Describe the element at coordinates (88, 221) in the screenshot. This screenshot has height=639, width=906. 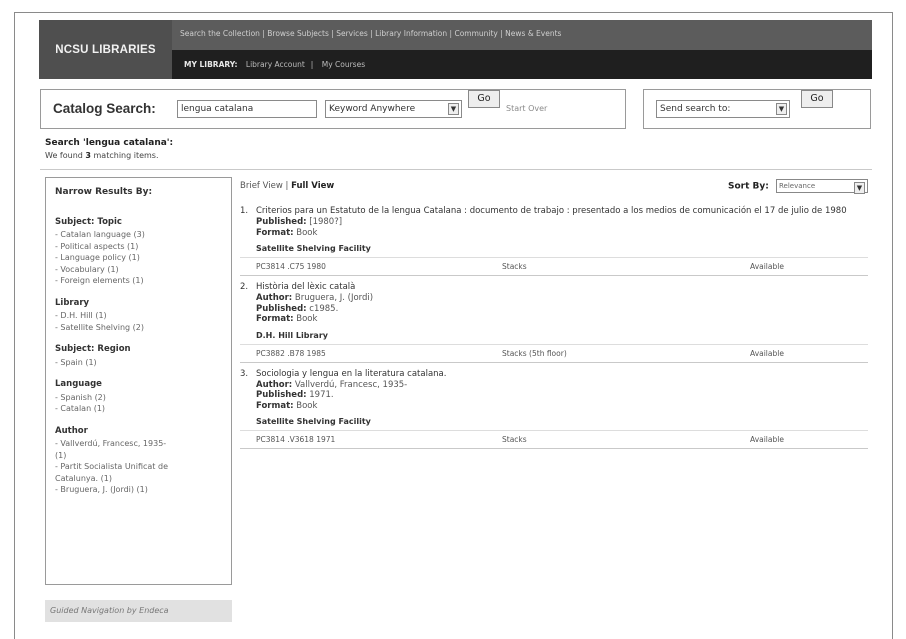
I see `facet-heading: Subject: Topic` at that location.